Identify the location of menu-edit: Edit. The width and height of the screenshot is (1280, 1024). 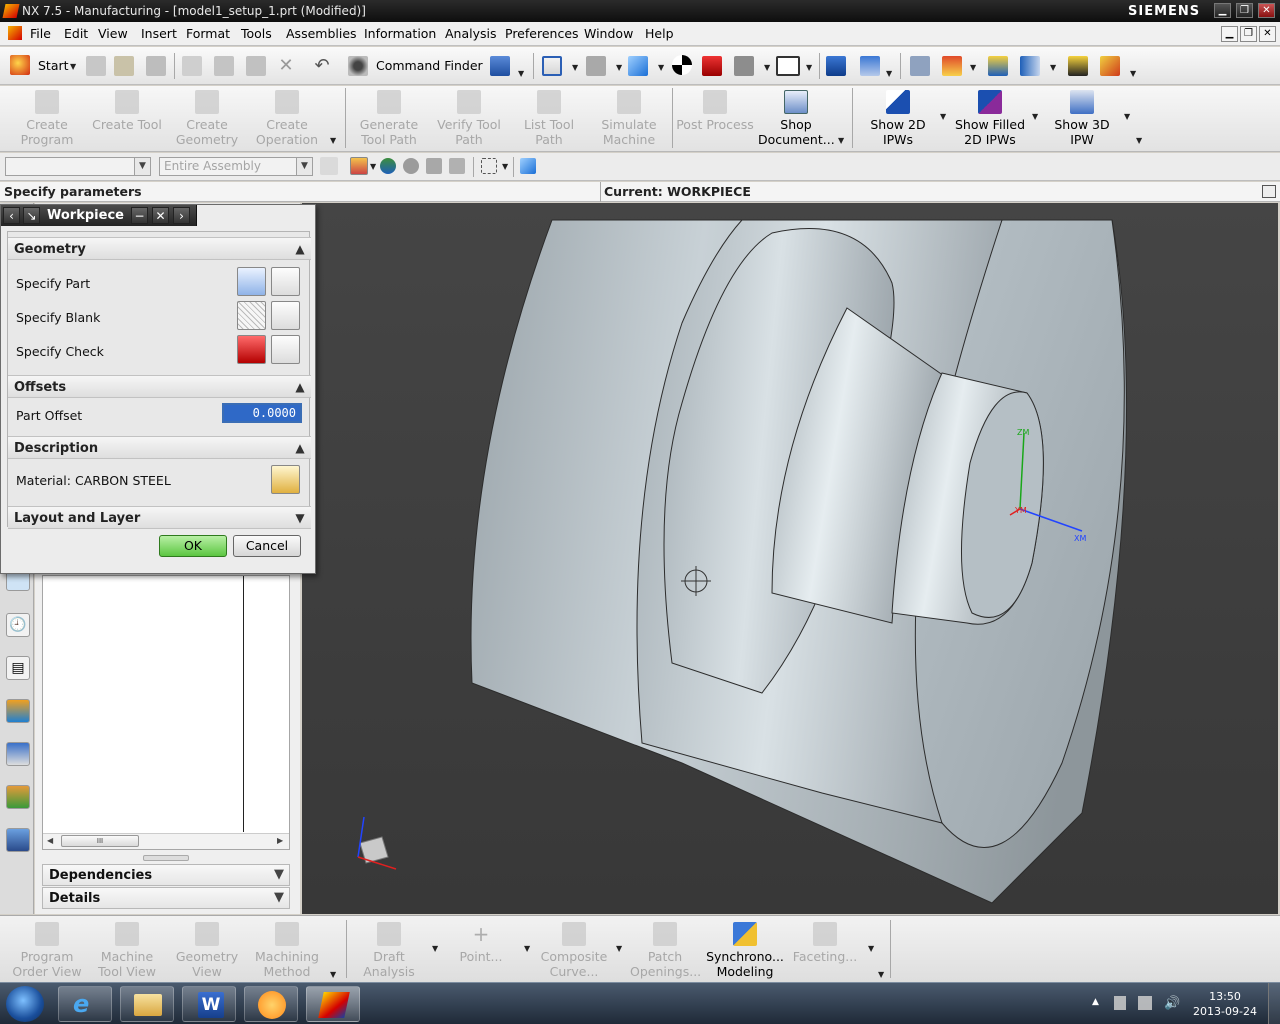
(76, 33).